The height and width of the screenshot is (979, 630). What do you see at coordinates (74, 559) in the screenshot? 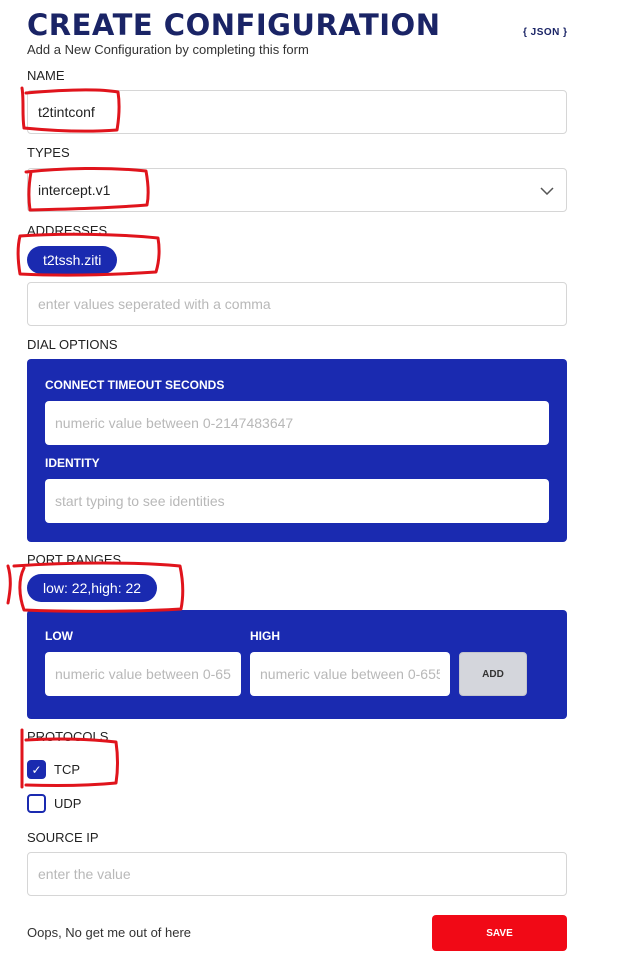
I see `port-ranges-label: PORT RANGES` at bounding box center [74, 559].